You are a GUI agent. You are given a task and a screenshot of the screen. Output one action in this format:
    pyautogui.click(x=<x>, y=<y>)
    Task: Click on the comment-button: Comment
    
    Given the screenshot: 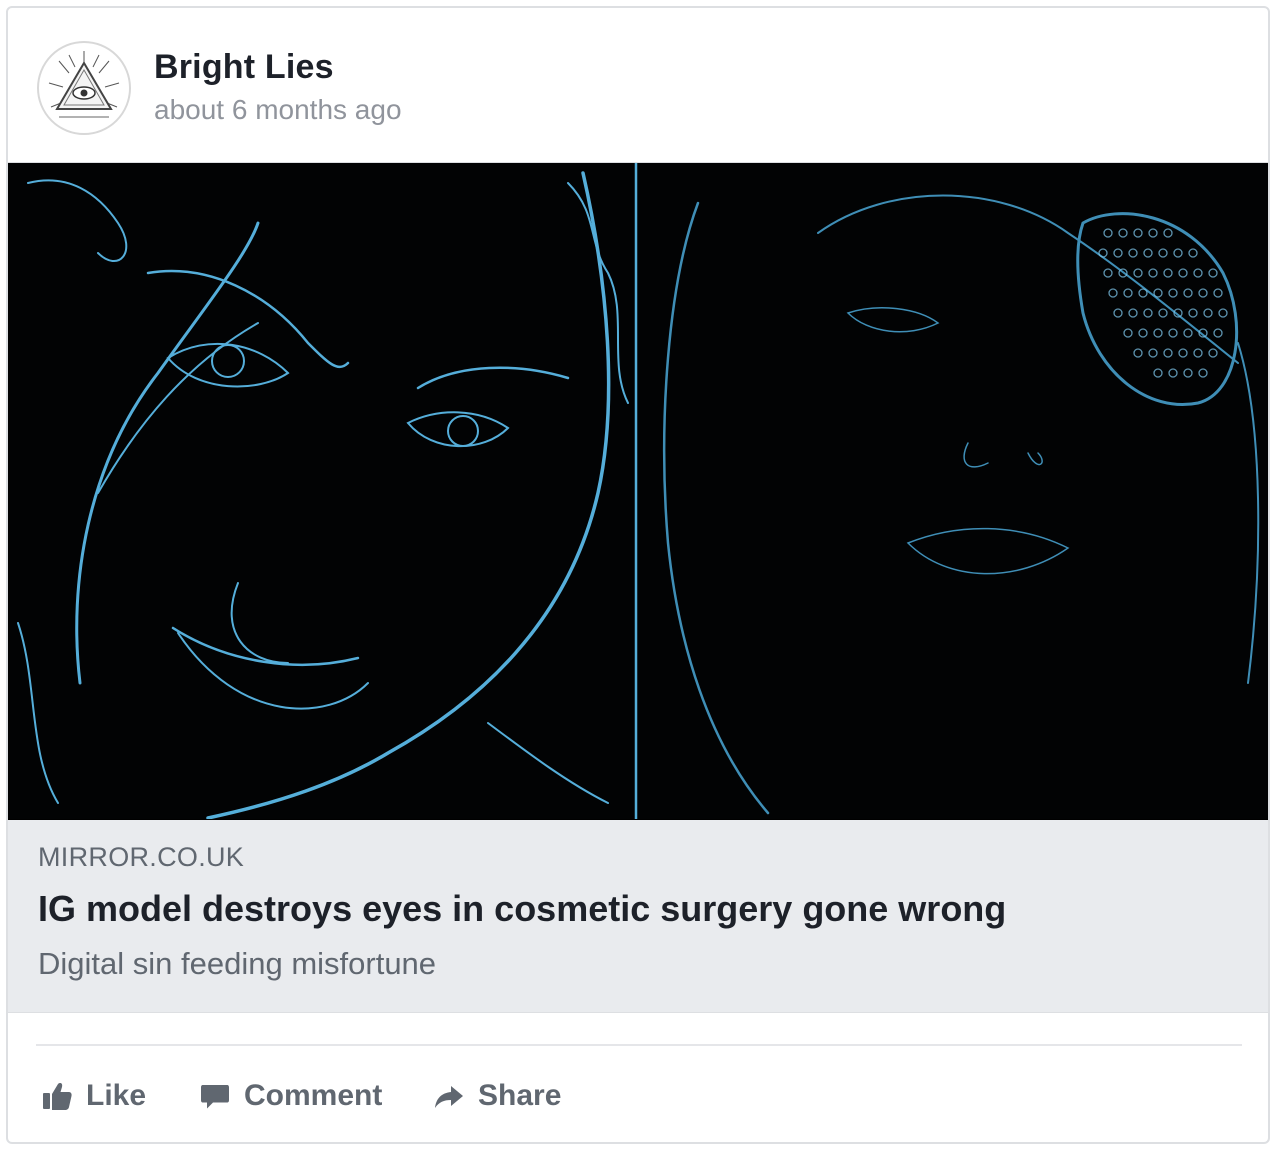 What is the action you would take?
    pyautogui.click(x=290, y=1096)
    